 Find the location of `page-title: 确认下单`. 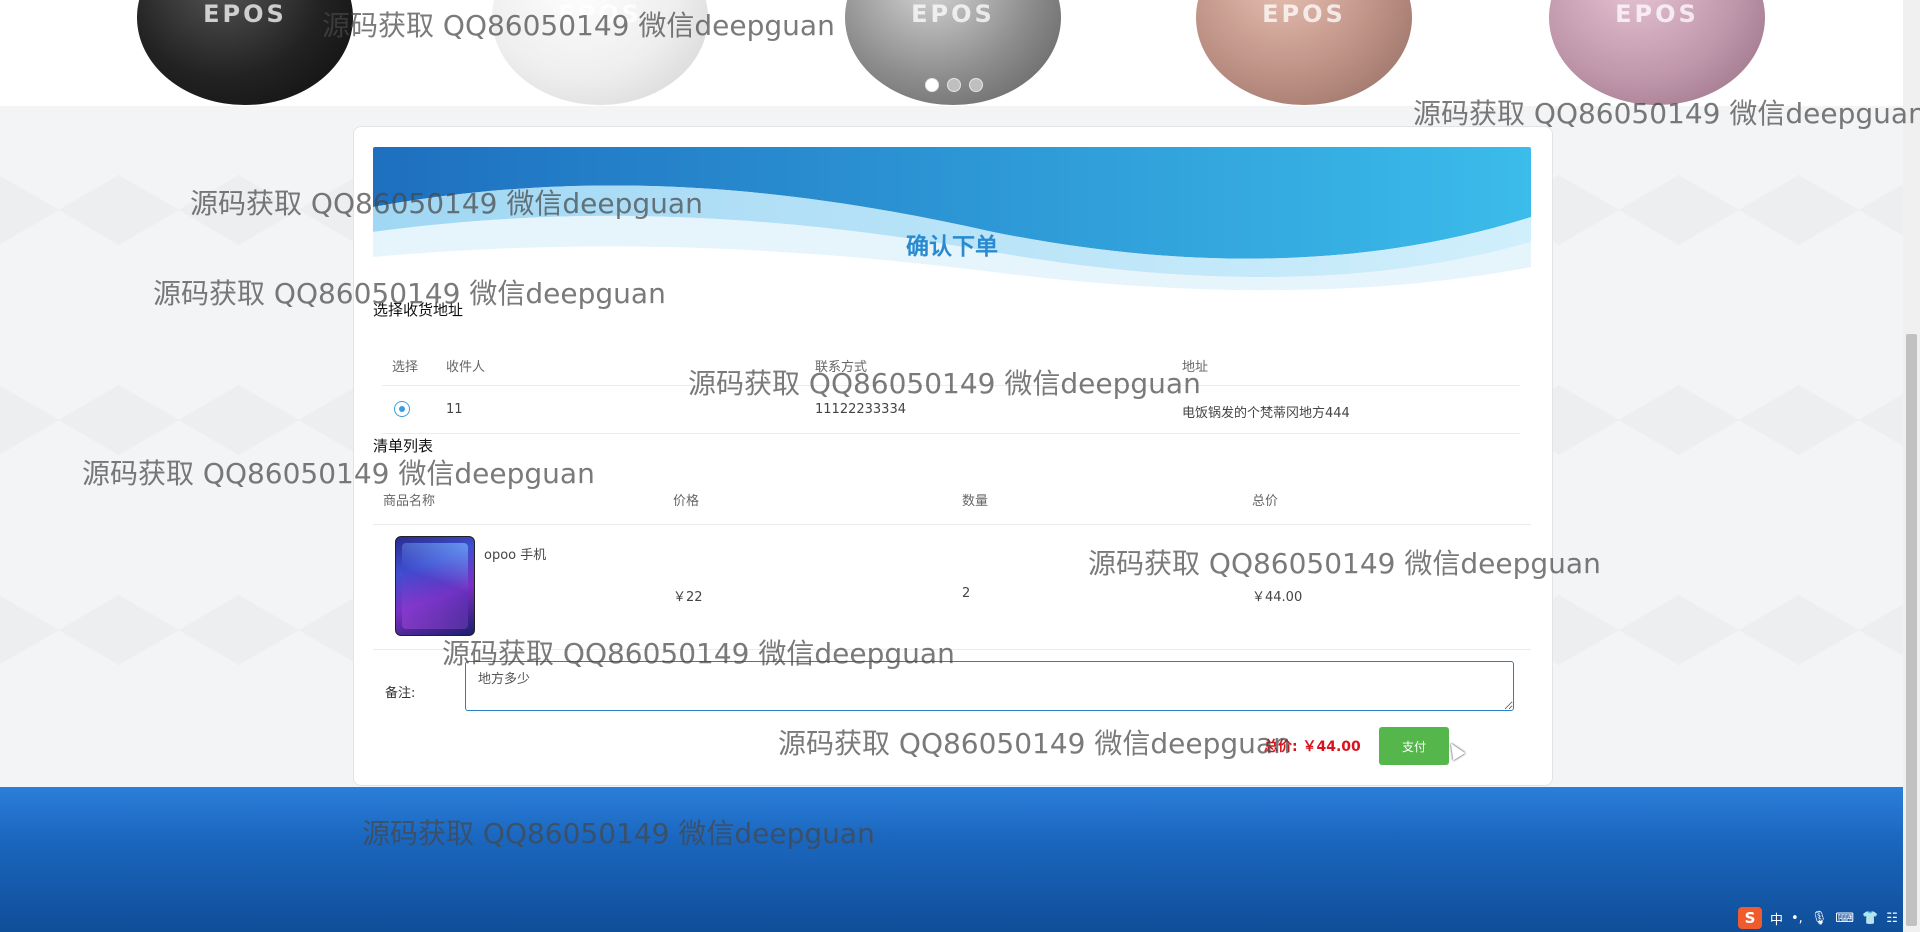

page-title: 确认下单 is located at coordinates (952, 247).